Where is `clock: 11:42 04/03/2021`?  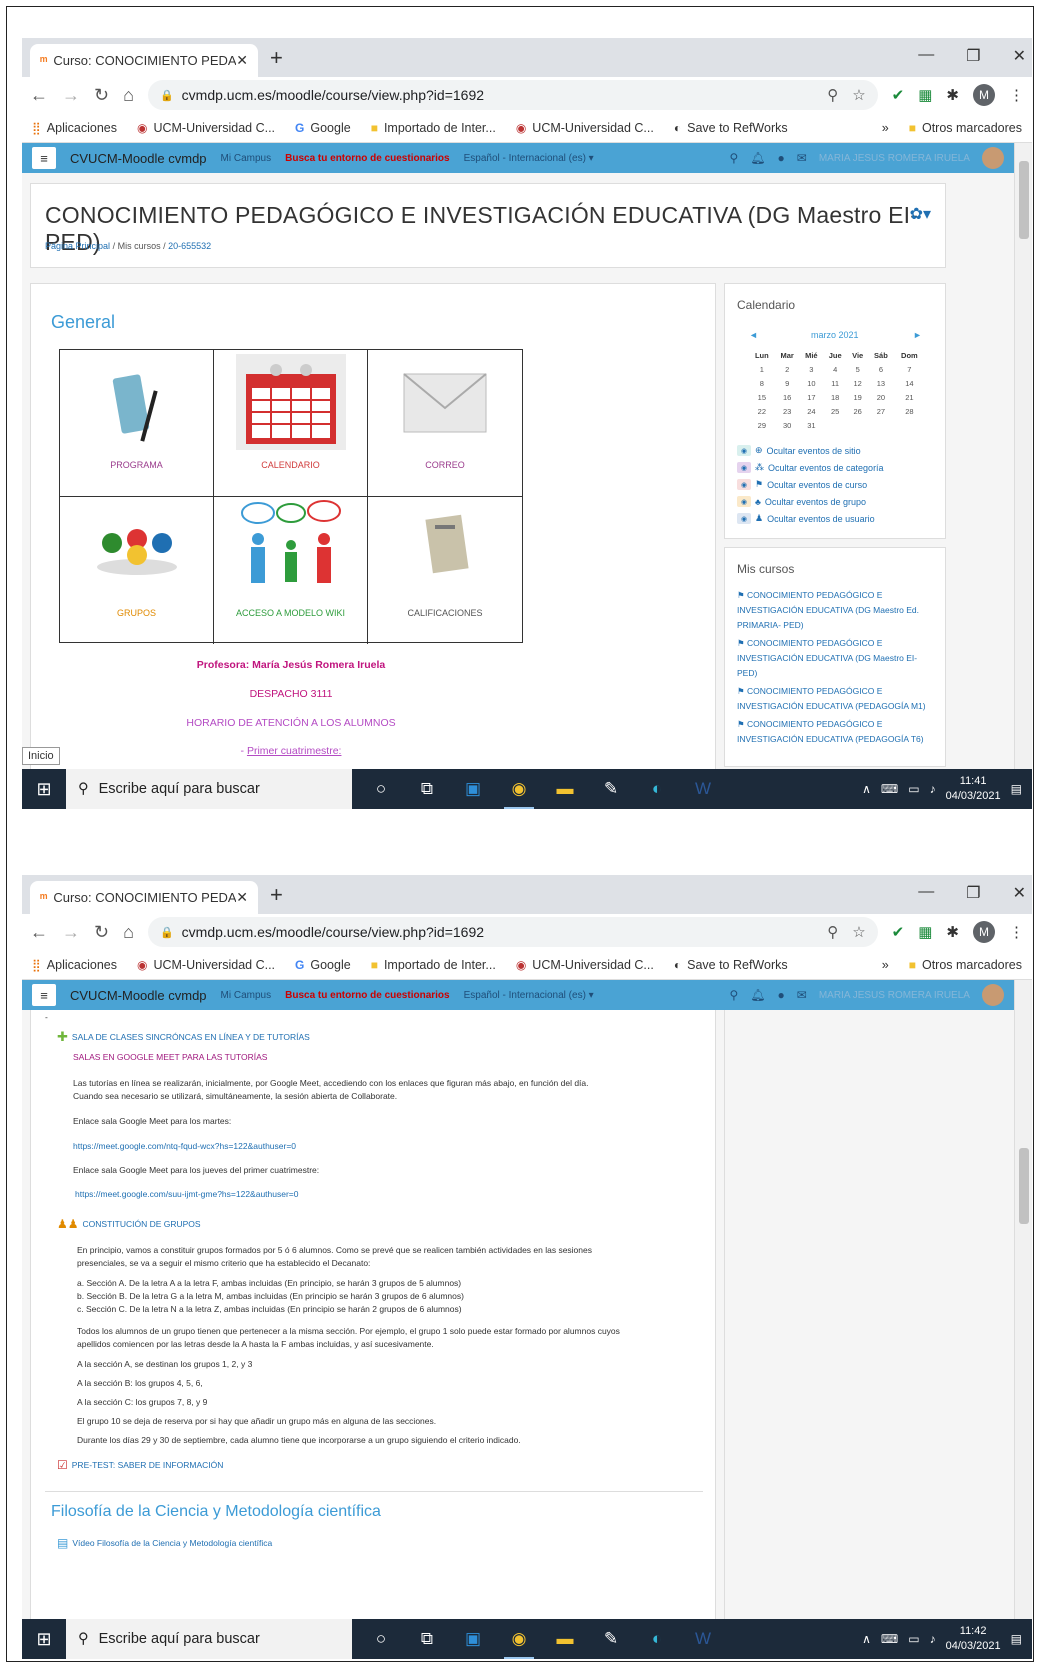 clock: 11:42 04/03/2021 is located at coordinates (973, 1639).